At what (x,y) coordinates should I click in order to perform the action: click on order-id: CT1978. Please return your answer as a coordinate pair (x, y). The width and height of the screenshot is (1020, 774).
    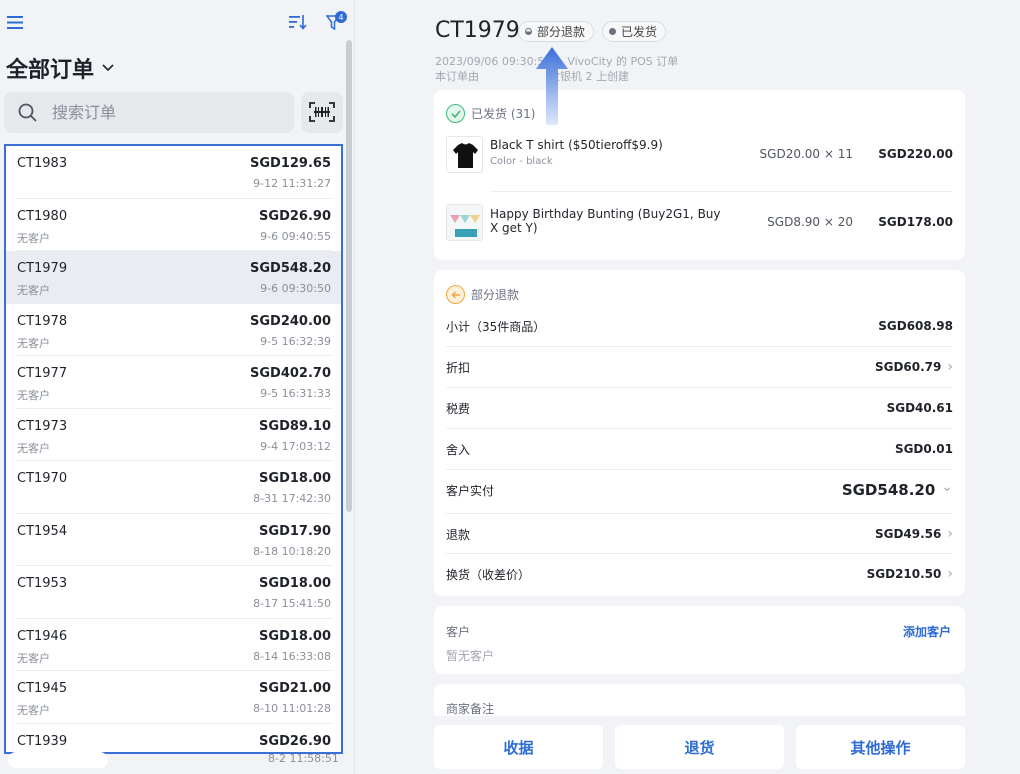
    Looking at the image, I should click on (42, 321).